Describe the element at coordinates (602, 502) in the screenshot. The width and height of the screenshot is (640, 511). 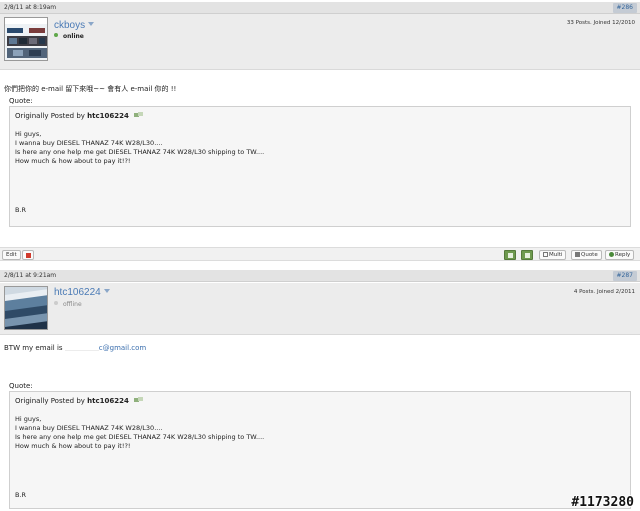
I see `watermark: #1173280` at that location.